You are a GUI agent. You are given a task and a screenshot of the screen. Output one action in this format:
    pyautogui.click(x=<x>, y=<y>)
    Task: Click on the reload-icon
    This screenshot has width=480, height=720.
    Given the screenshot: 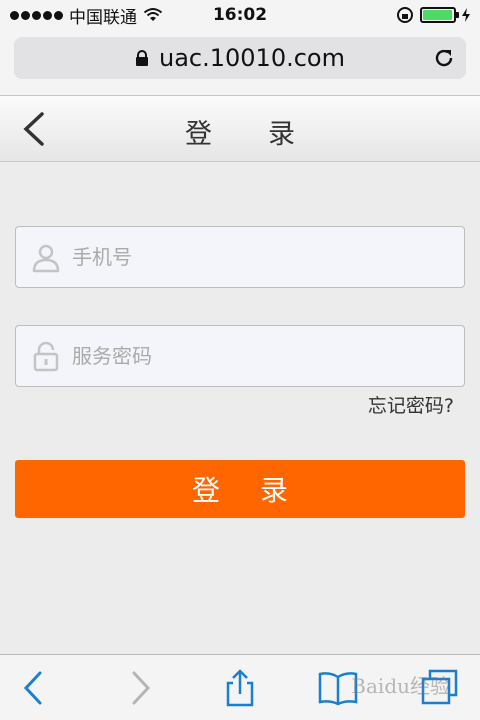 What is the action you would take?
    pyautogui.click(x=444, y=58)
    